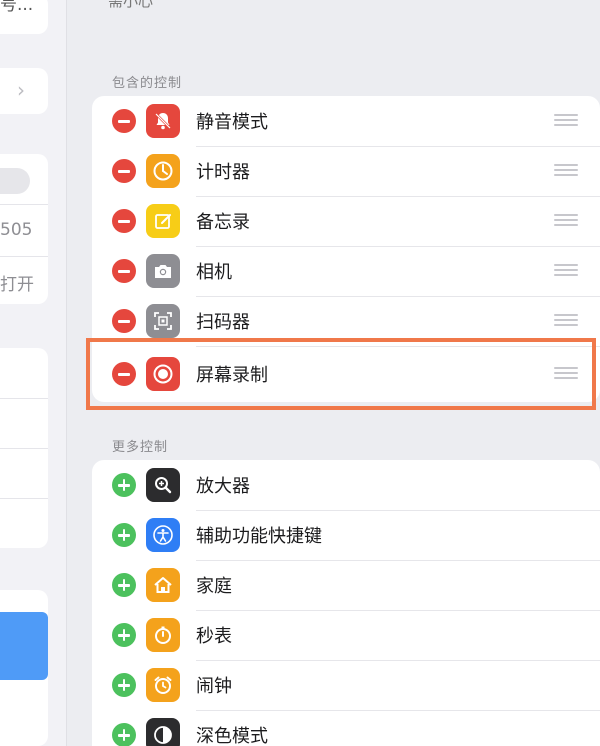  Describe the element at coordinates (163, 485) in the screenshot. I see `magnifier-icon` at that location.